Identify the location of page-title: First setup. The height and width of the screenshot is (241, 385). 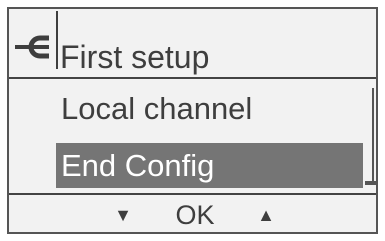
(135, 57).